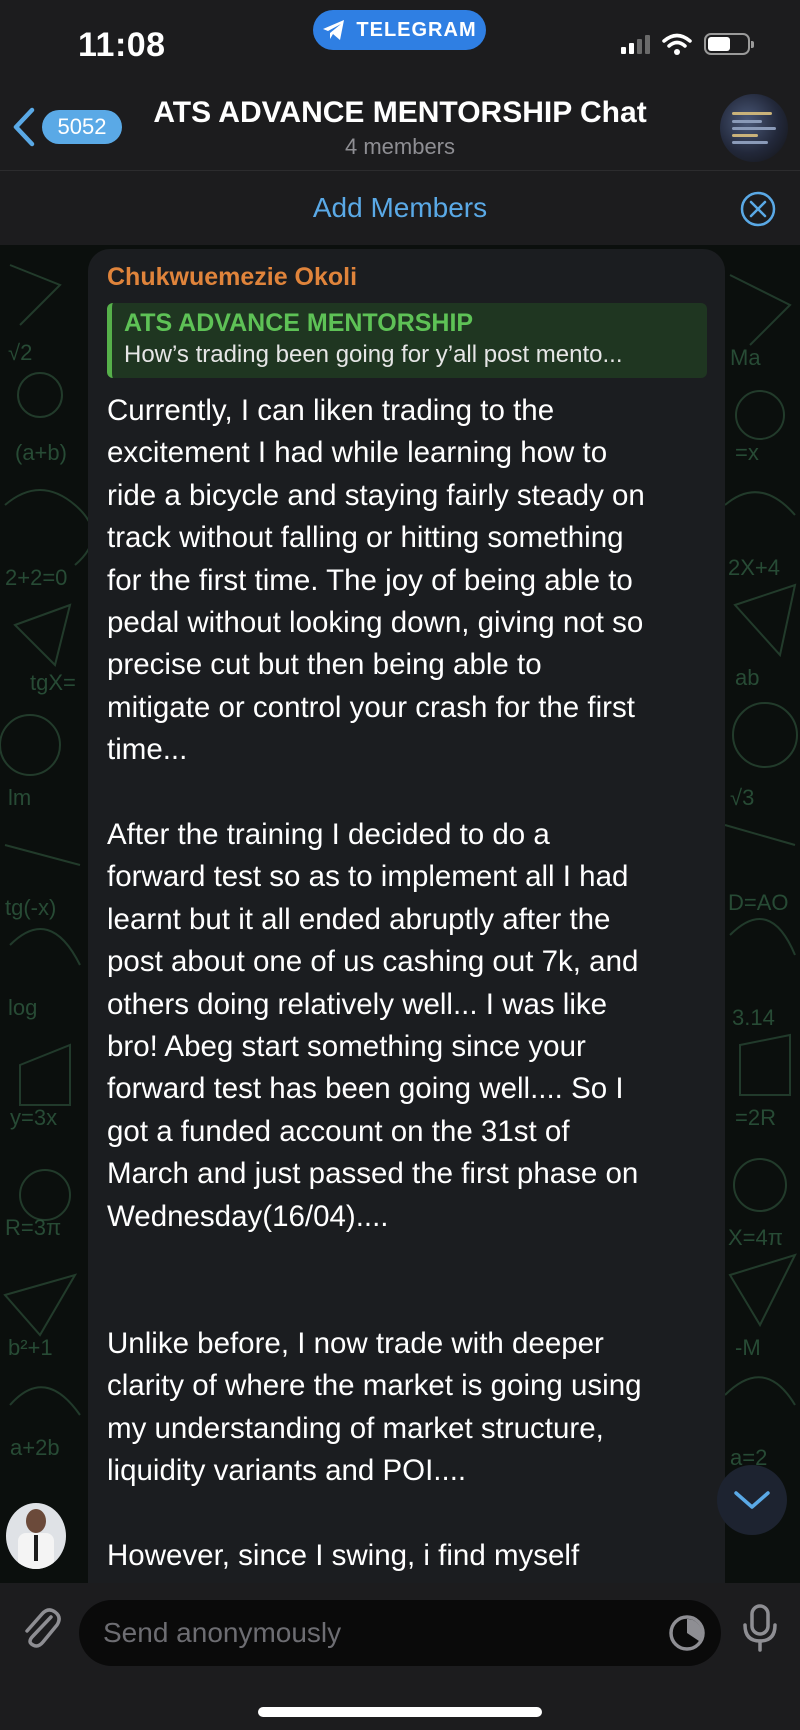  Describe the element at coordinates (758, 209) in the screenshot. I see `close-circle-icon` at that location.